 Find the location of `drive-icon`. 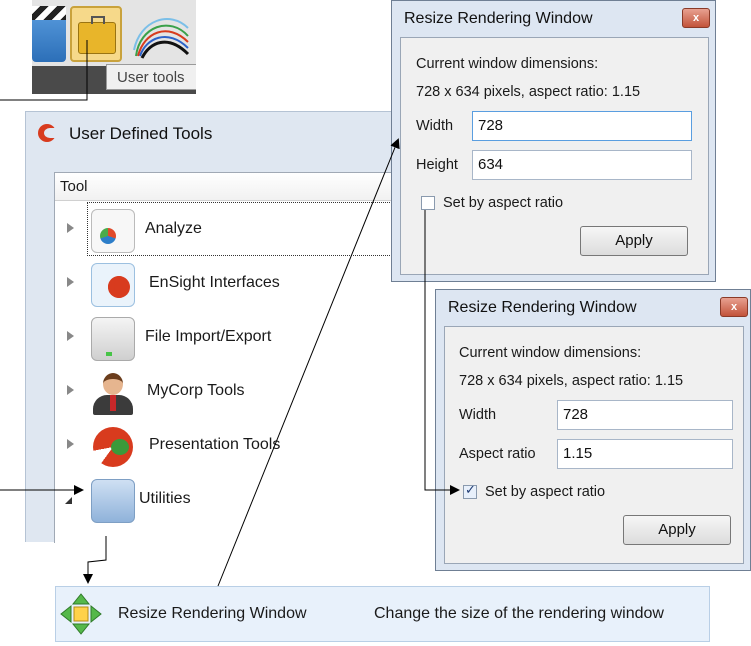

drive-icon is located at coordinates (113, 339).